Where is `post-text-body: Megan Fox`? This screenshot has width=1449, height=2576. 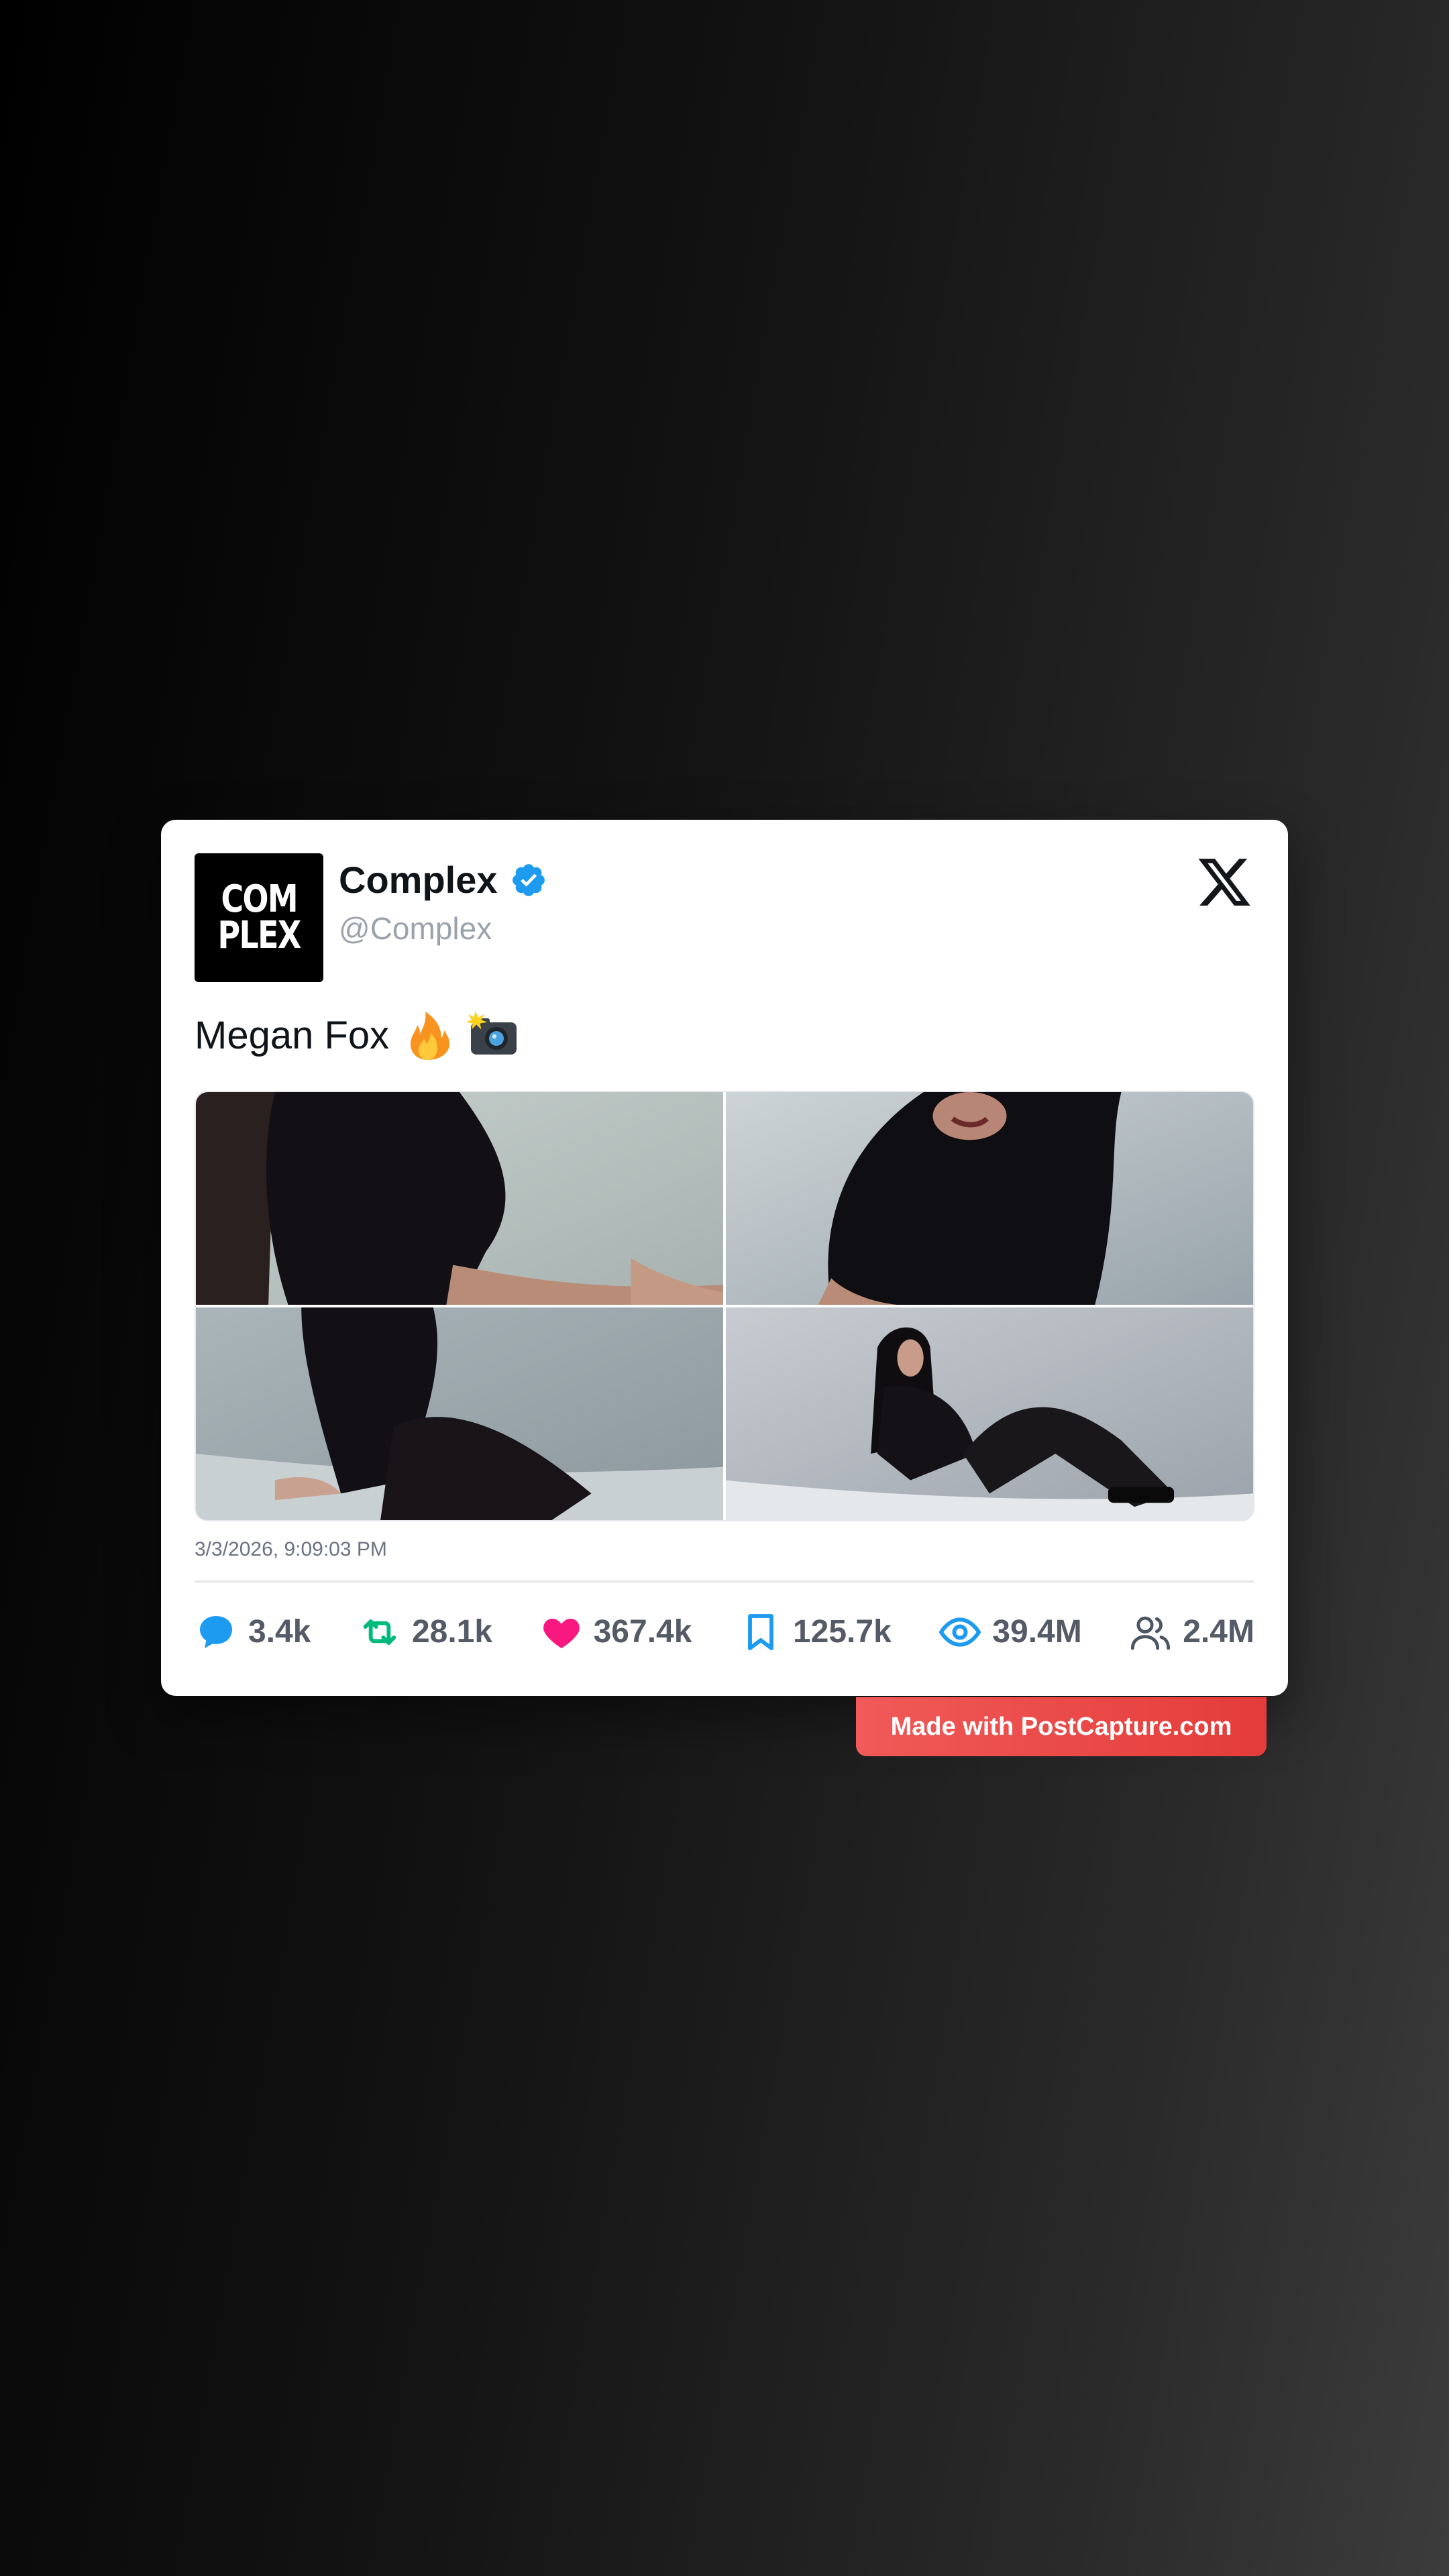
post-text-body: Megan Fox is located at coordinates (292, 1035).